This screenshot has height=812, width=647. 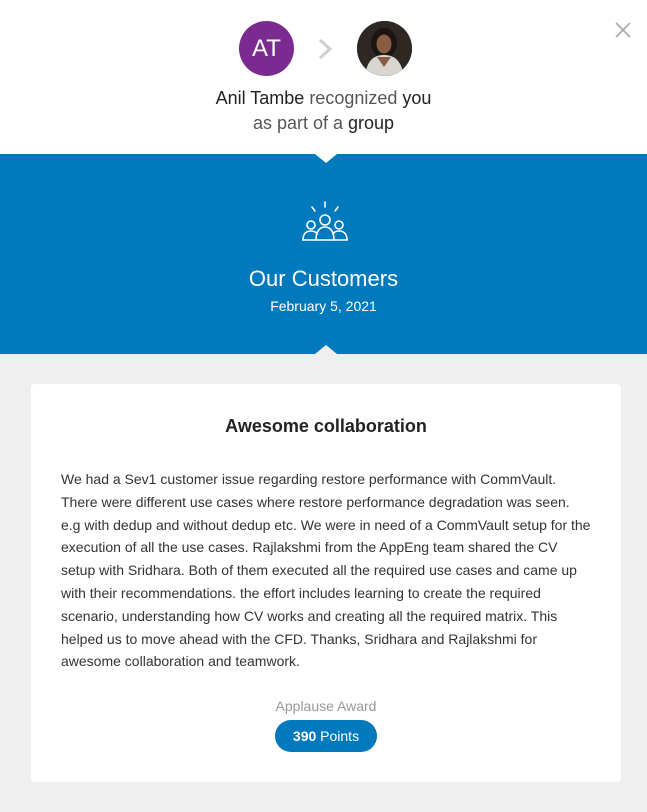 I want to click on avatar-row: AT, so click(x=323, y=49).